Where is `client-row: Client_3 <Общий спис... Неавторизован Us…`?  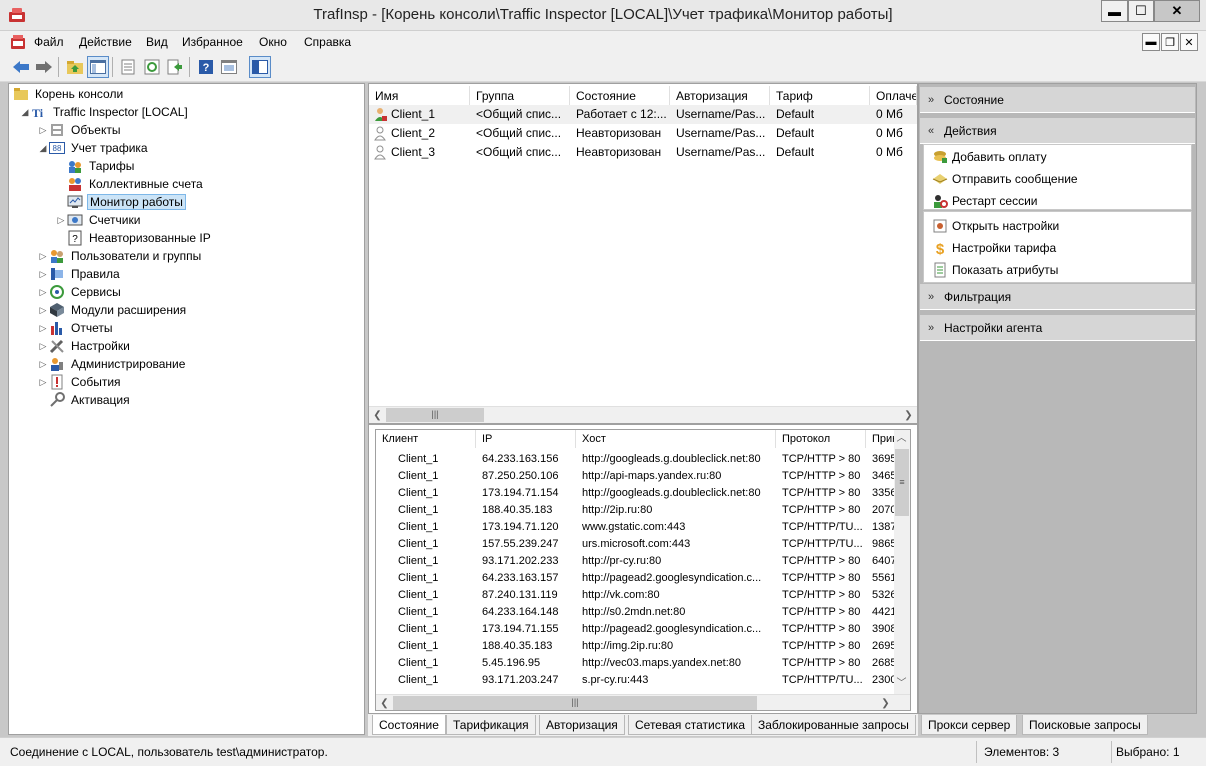 client-row: Client_3 <Общий спис... Неавторизован Us… is located at coordinates (643, 152).